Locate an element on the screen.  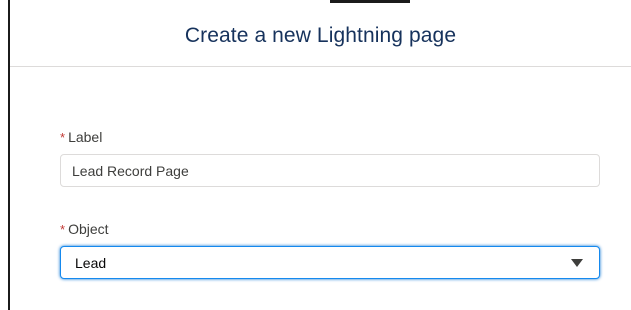
top-edge-mark is located at coordinates (370, 1).